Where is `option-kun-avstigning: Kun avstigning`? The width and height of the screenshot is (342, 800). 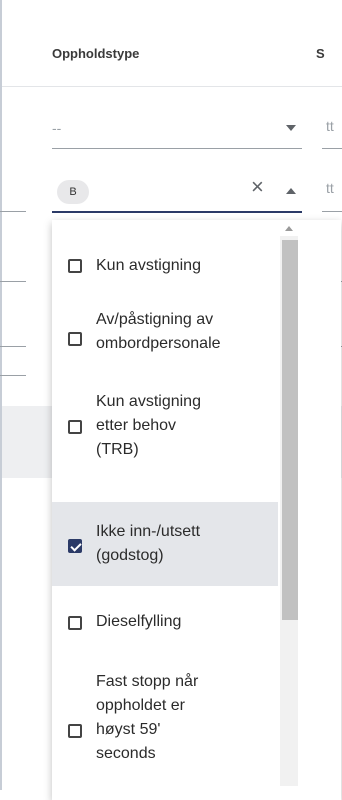 option-kun-avstigning: Kun avstigning is located at coordinates (165, 266).